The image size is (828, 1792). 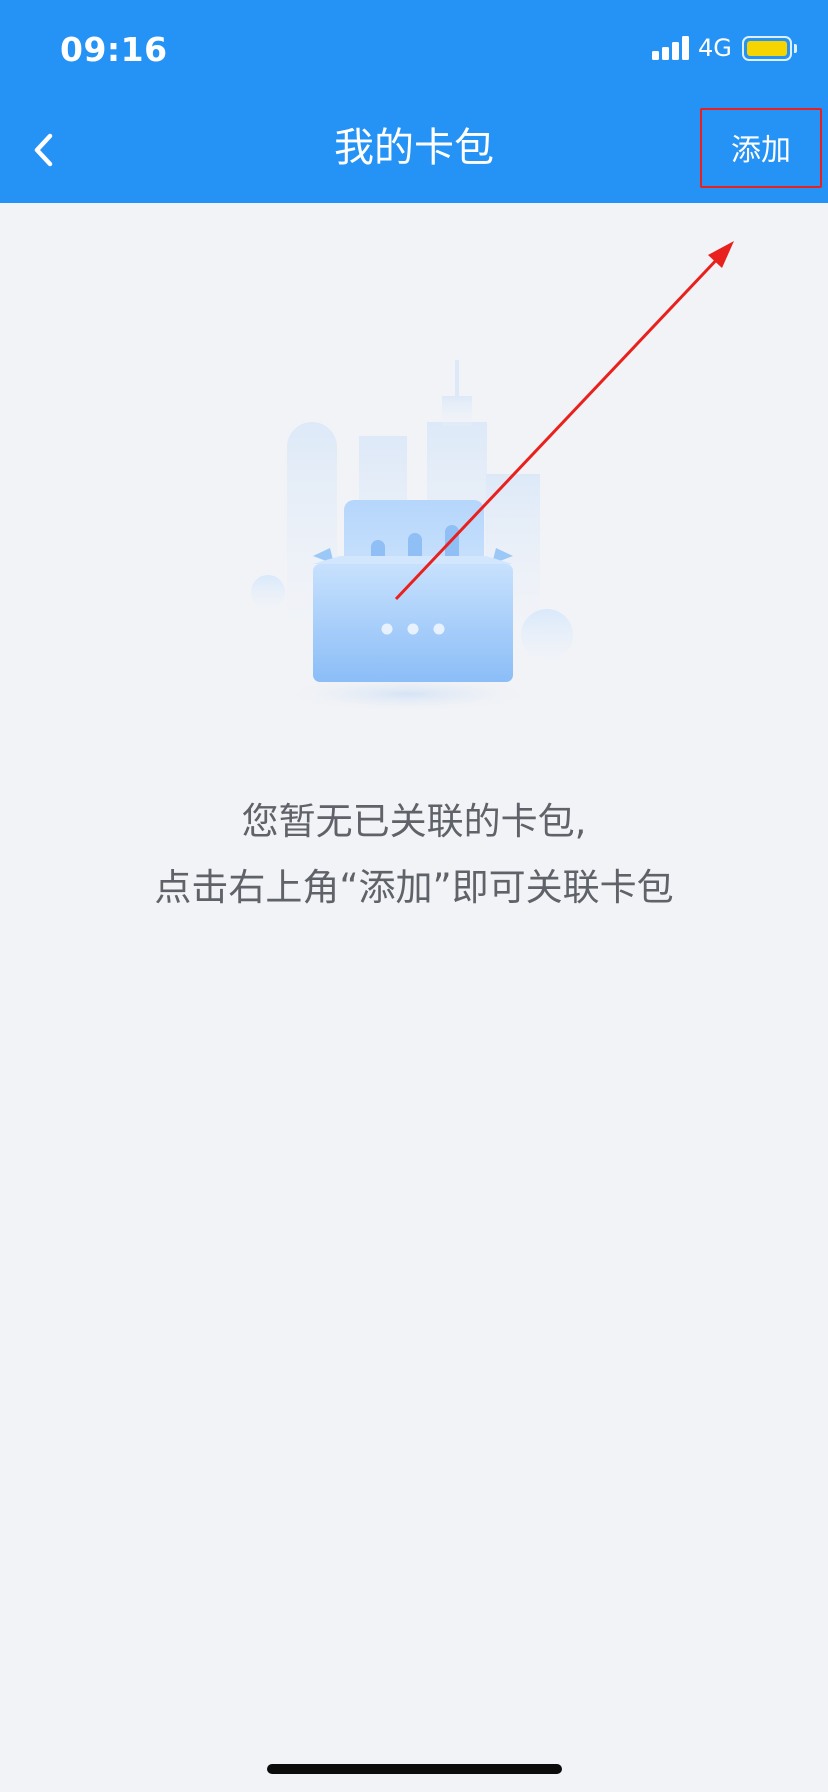 What do you see at coordinates (414, 1769) in the screenshot?
I see `home-indicator` at bounding box center [414, 1769].